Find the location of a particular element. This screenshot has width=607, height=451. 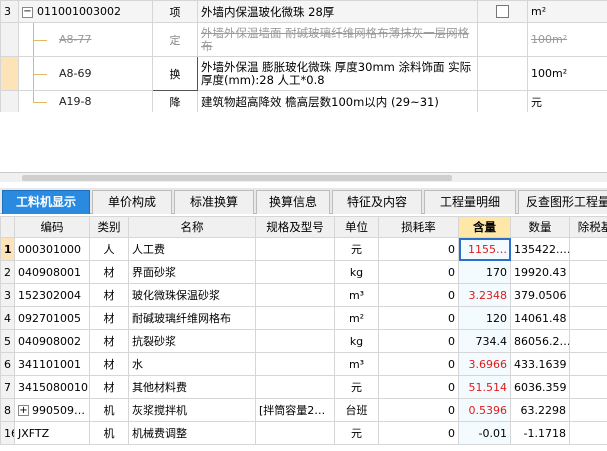

tab-conversion-info: 换算信息 is located at coordinates (293, 202).